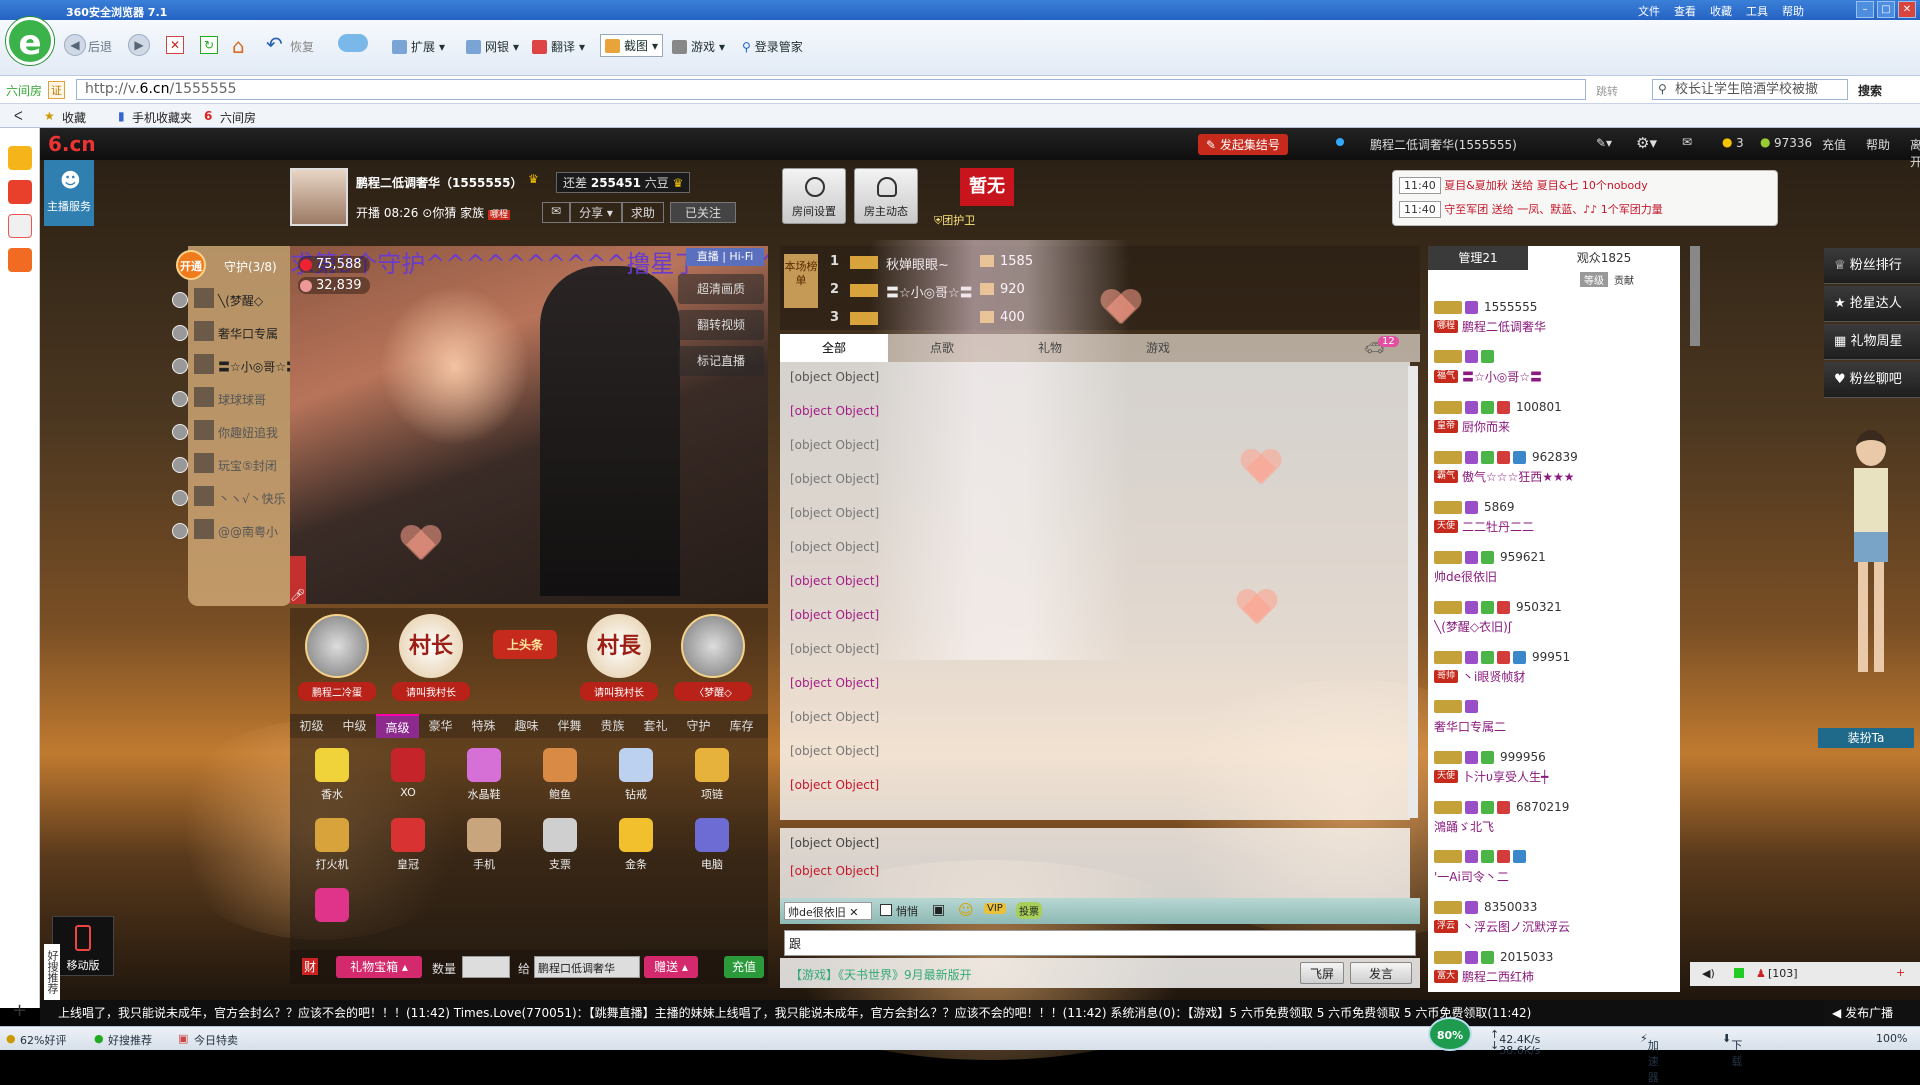 The height and width of the screenshot is (1085, 1920). Describe the element at coordinates (1554, 368) in the screenshot. I see `audience-item: 福气 〓☆小◎哥☆〓` at that location.